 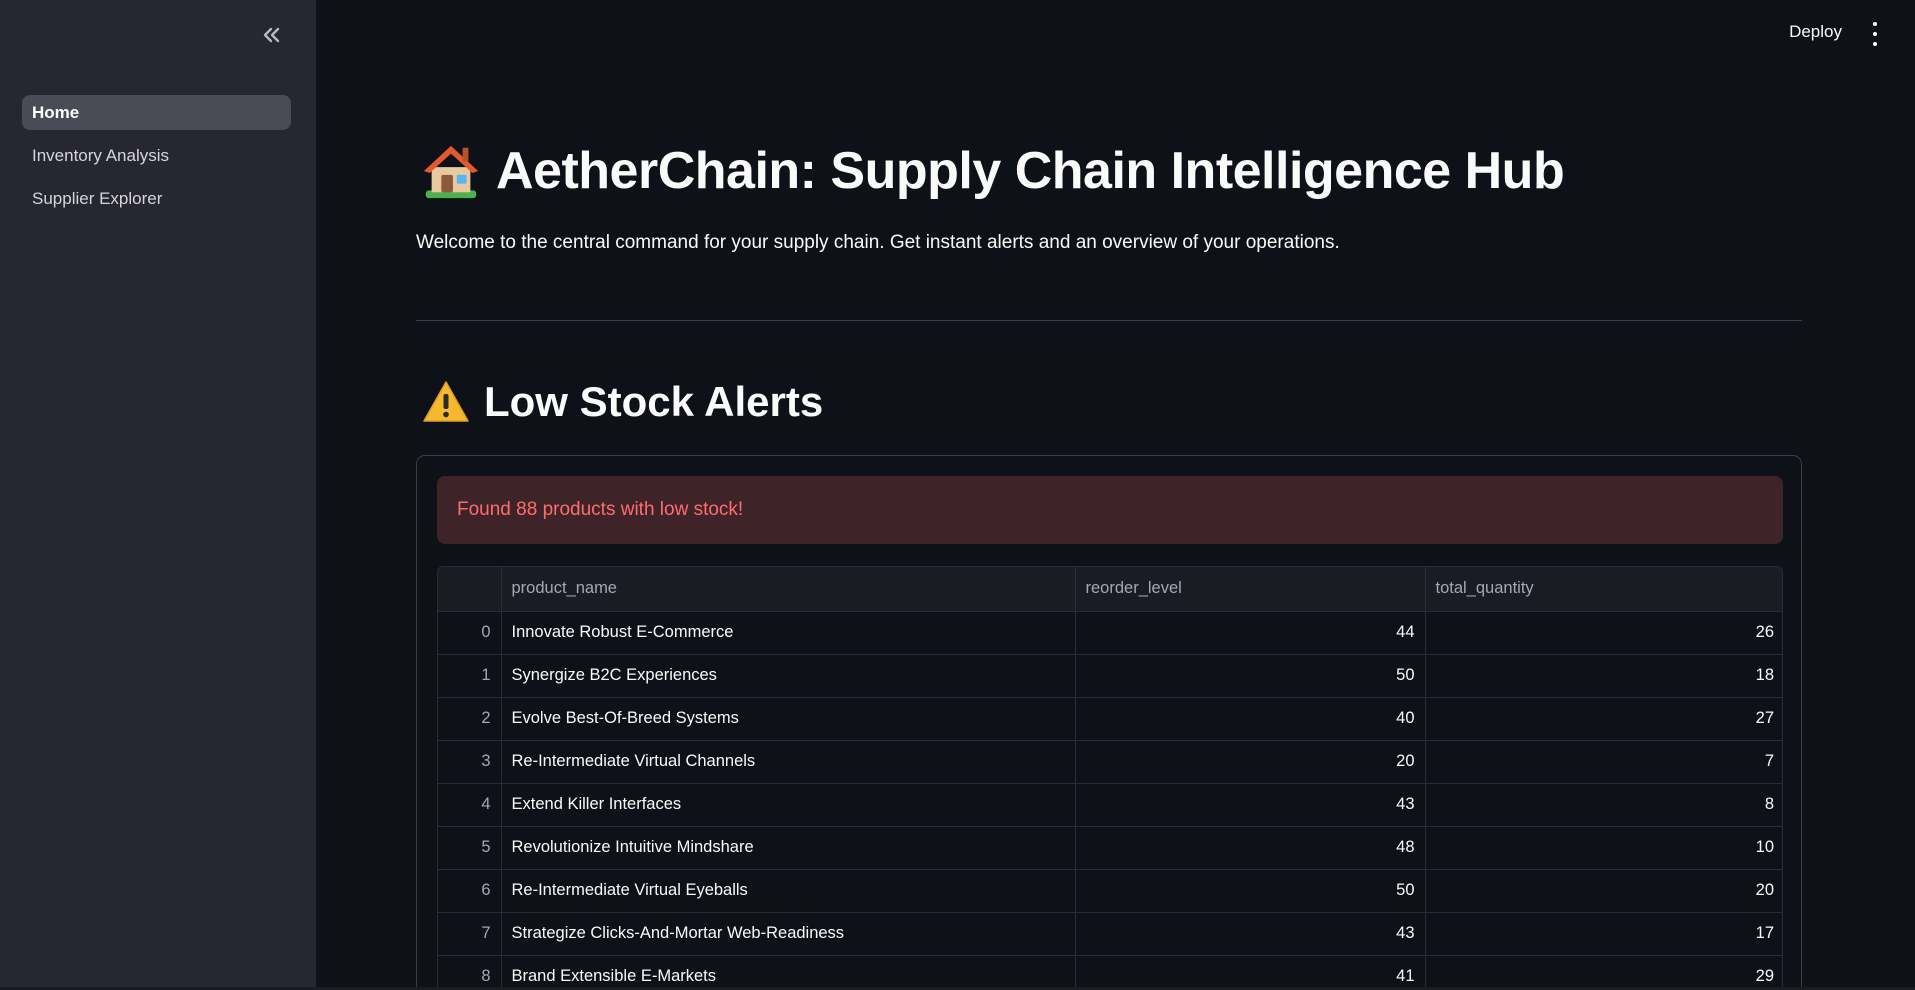 I want to click on cell-product-name: Re-Intermediate Virtual Channels, so click(x=788, y=762).